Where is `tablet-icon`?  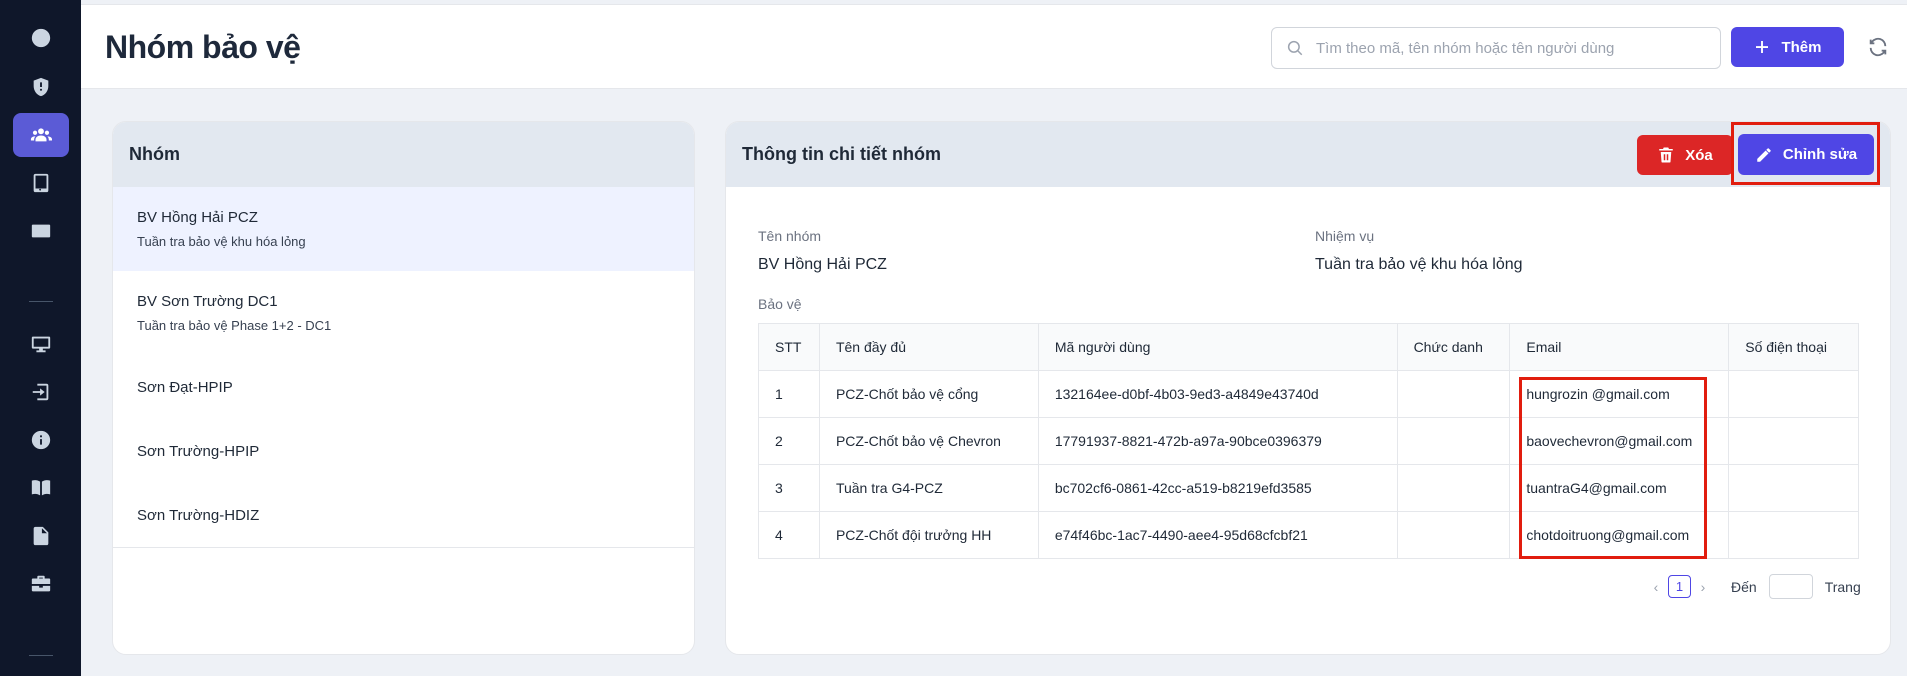
tablet-icon is located at coordinates (41, 183).